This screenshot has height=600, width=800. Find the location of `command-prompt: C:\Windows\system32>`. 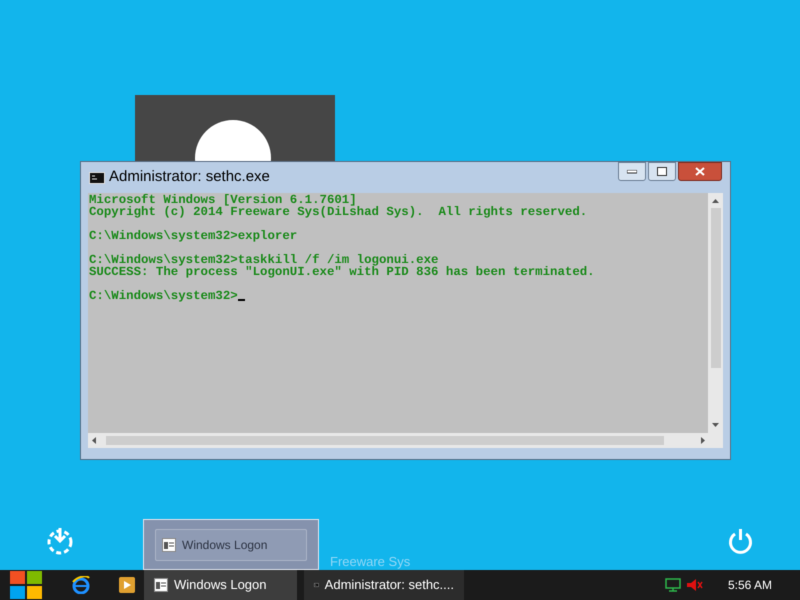

command-prompt: C:\Windows\system32> is located at coordinates (163, 296).